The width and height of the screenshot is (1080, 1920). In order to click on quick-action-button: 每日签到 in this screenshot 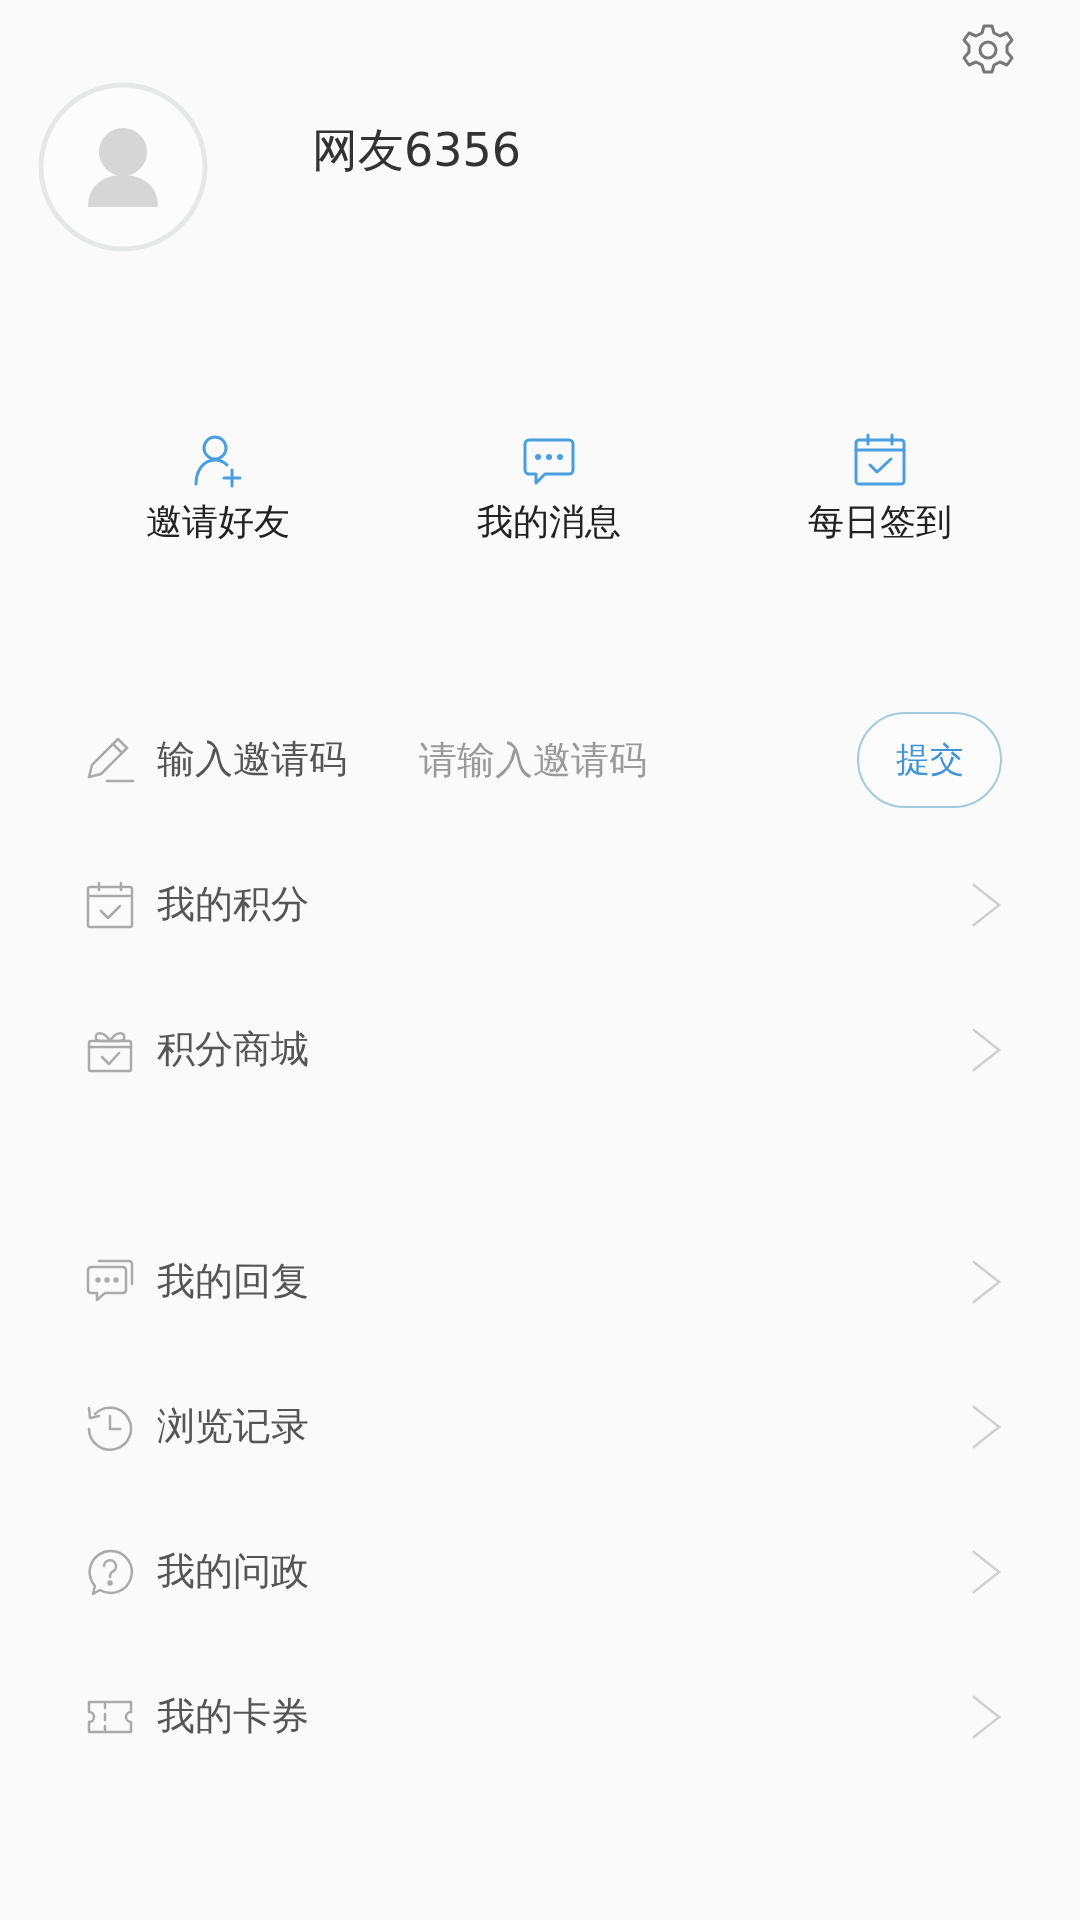, I will do `click(880, 489)`.